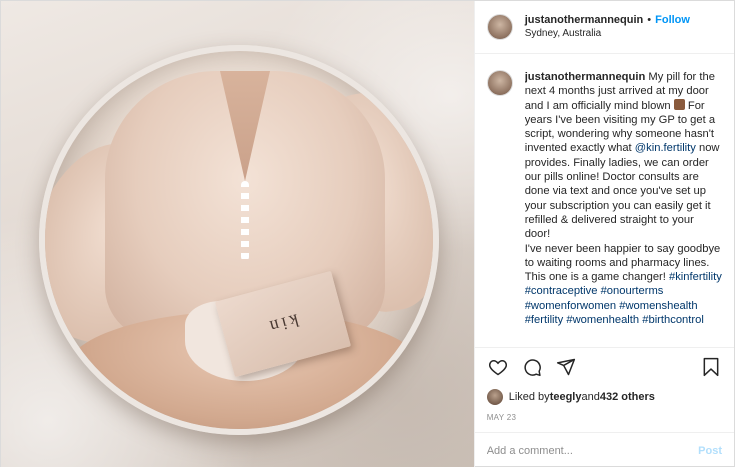 Image resolution: width=735 pixels, height=467 pixels. Describe the element at coordinates (529, 397) in the screenshot. I see `likes-prefix: Liked by` at that location.